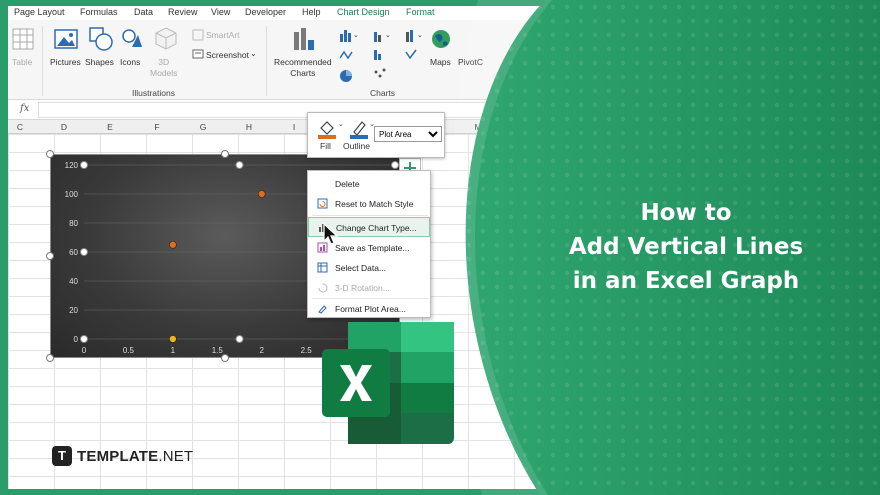  I want to click on headline-line: Add Vertical Lines, so click(686, 247).